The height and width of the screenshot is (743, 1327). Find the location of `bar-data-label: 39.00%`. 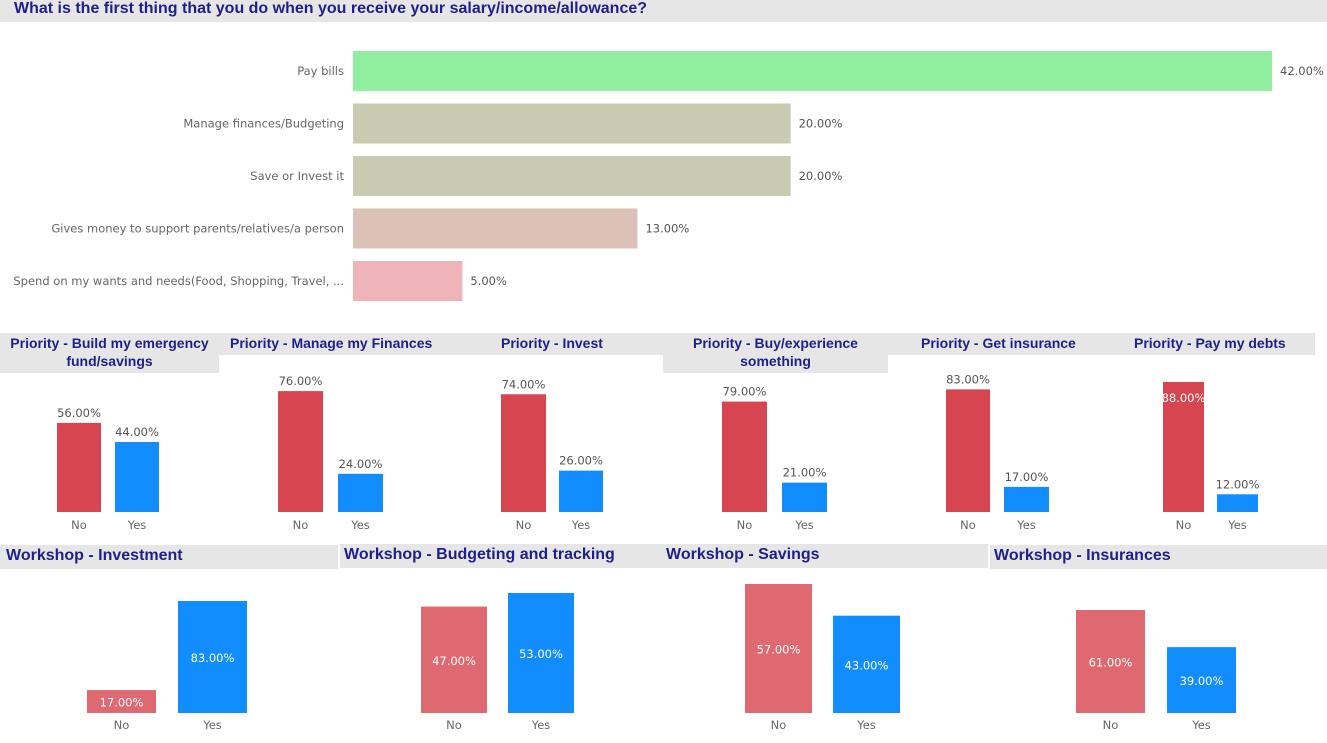

bar-data-label: 39.00% is located at coordinates (1202, 681).